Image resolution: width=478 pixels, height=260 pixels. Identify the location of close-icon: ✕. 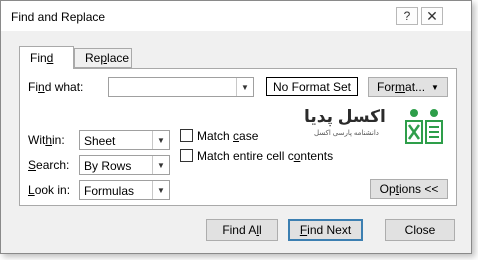
(432, 15).